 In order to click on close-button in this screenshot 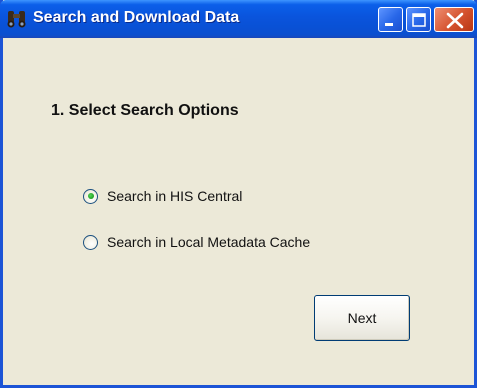, I will do `click(454, 19)`.